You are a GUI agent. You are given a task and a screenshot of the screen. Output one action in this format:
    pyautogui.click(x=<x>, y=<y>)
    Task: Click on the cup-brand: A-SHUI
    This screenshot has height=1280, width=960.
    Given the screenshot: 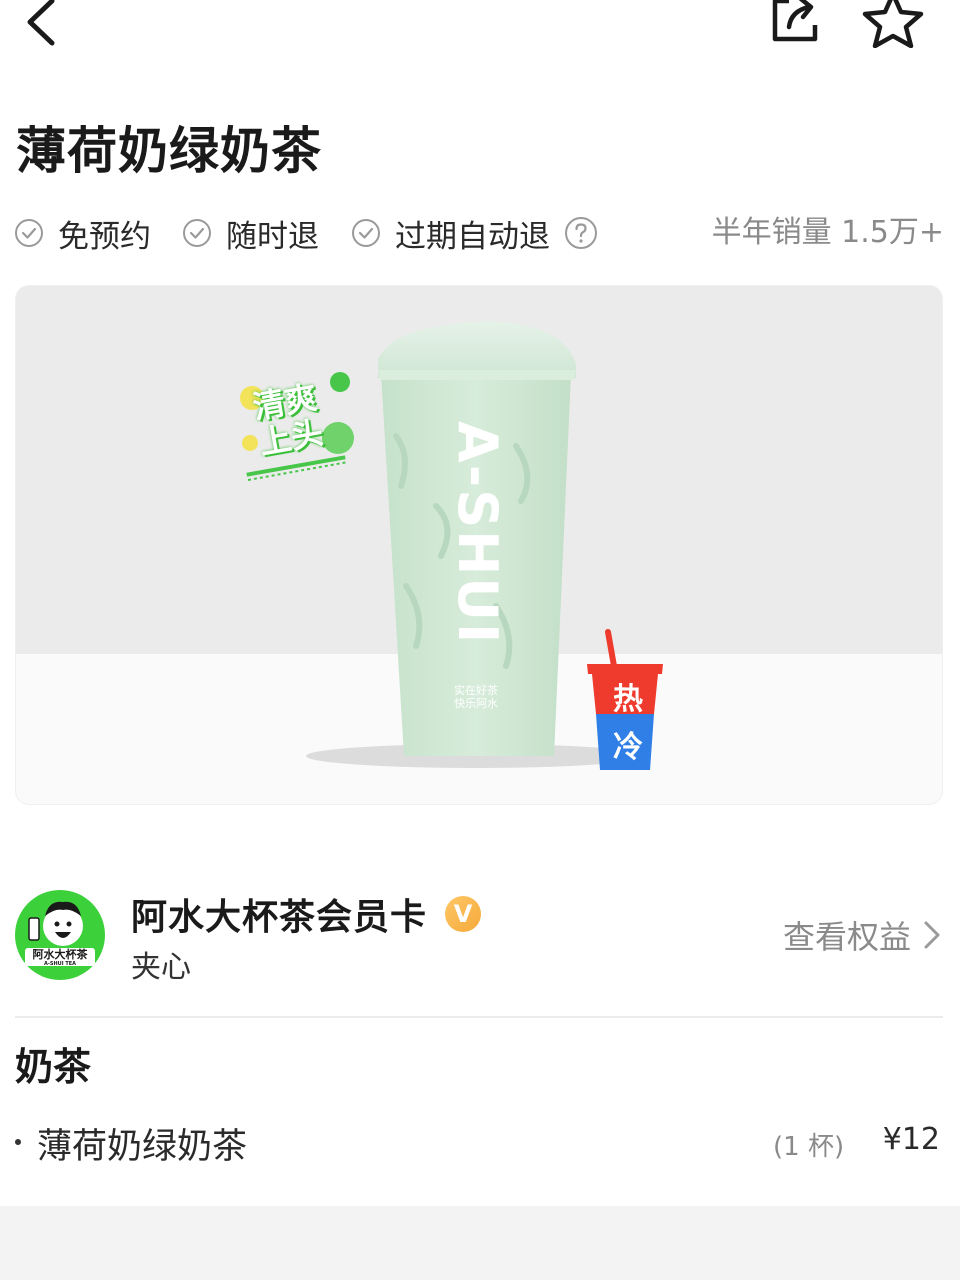 What is the action you would take?
    pyautogui.click(x=477, y=556)
    